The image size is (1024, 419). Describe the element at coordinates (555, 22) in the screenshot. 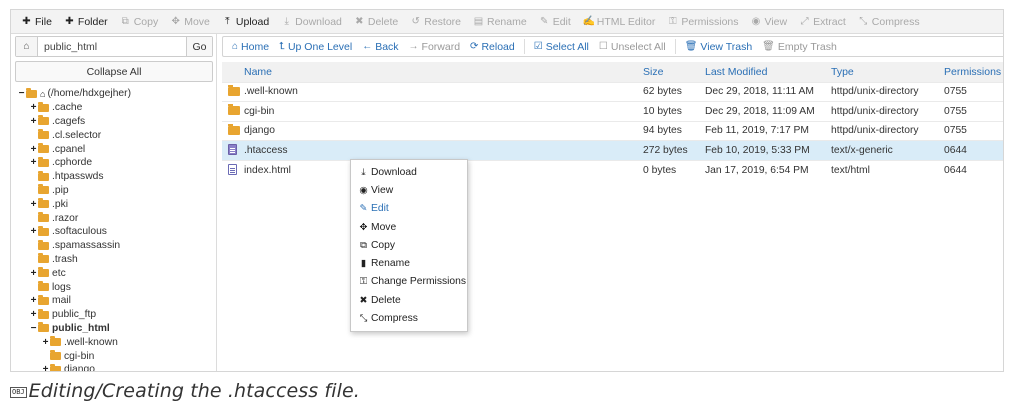

I see `toolbar-edit-button: ✎ Edit` at that location.